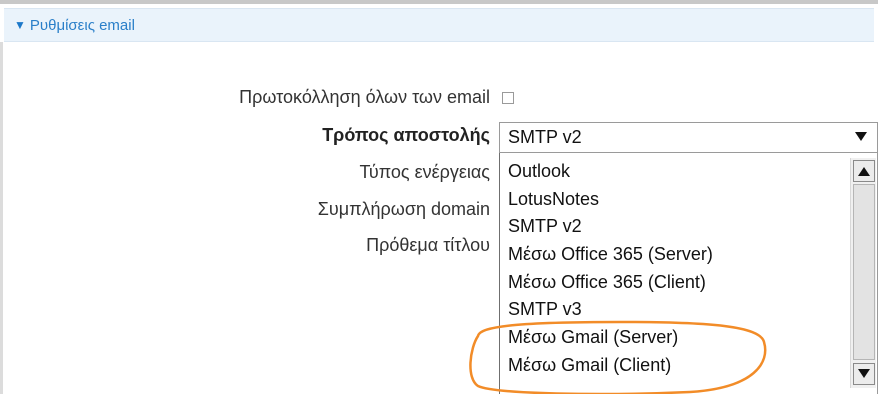  What do you see at coordinates (861, 136) in the screenshot?
I see `chevron-down-icon` at bounding box center [861, 136].